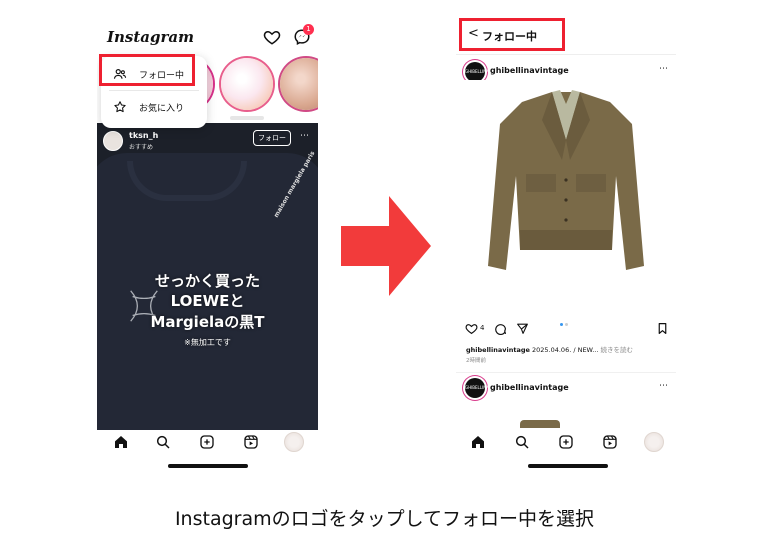 This screenshot has height=546, width=769. I want to click on star-icon, so click(120, 107).